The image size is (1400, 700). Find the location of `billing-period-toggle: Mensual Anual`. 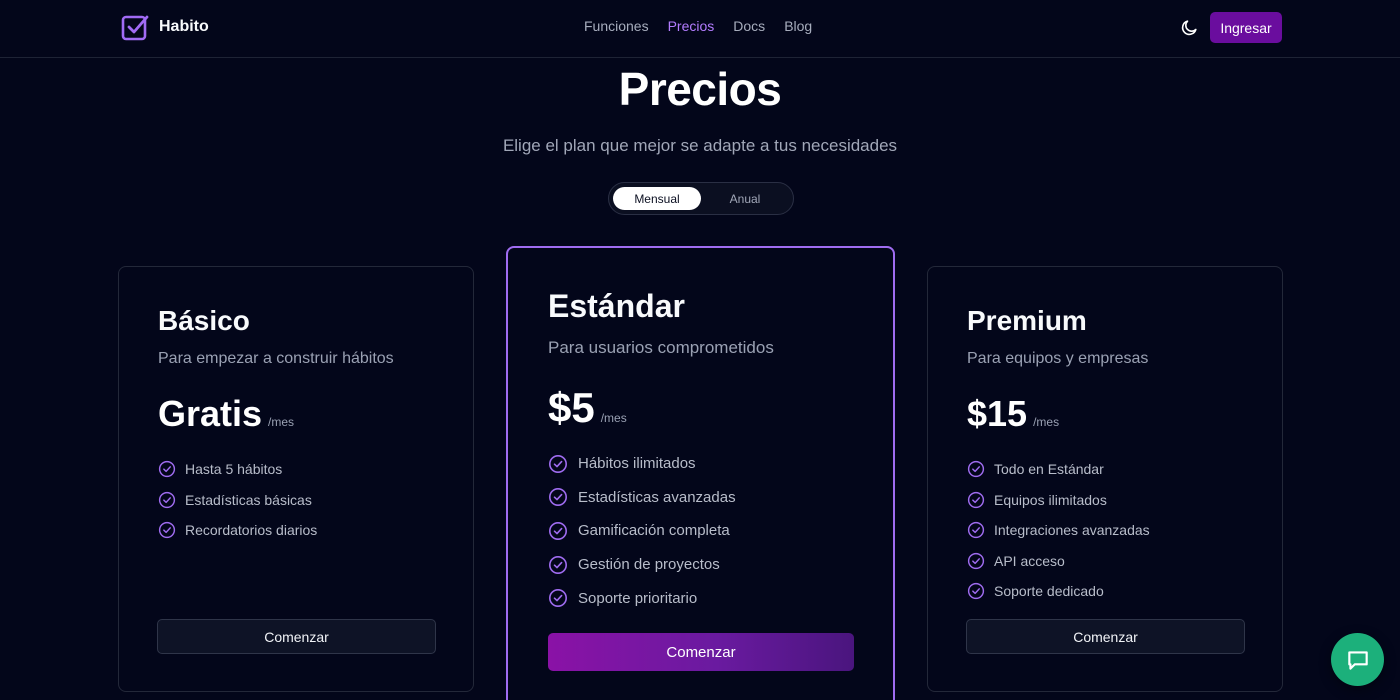

billing-period-toggle: Mensual Anual is located at coordinates (701, 198).